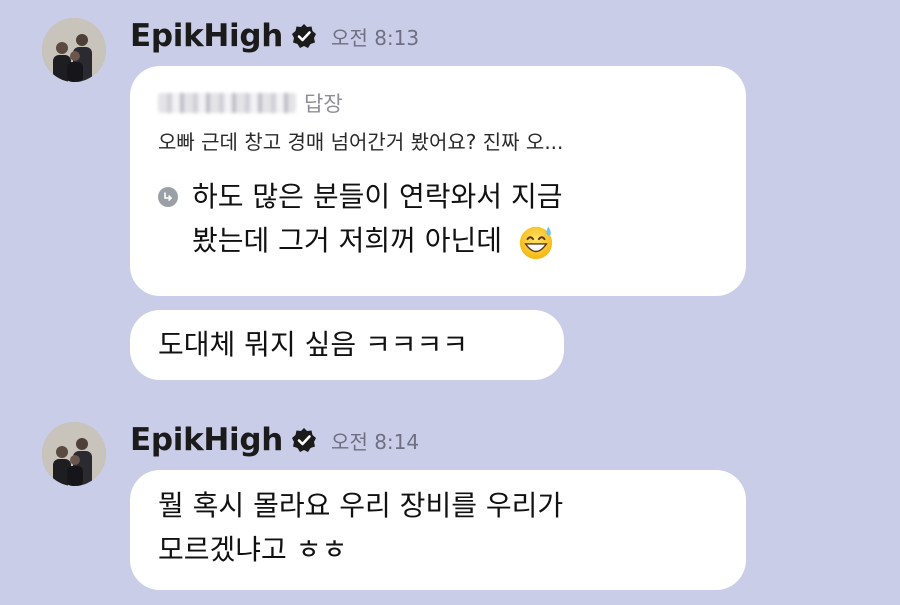  What do you see at coordinates (313, 344) in the screenshot?
I see `message-text: 도대체 뭐지 싶음 ㅋㅋㅋㅋ` at bounding box center [313, 344].